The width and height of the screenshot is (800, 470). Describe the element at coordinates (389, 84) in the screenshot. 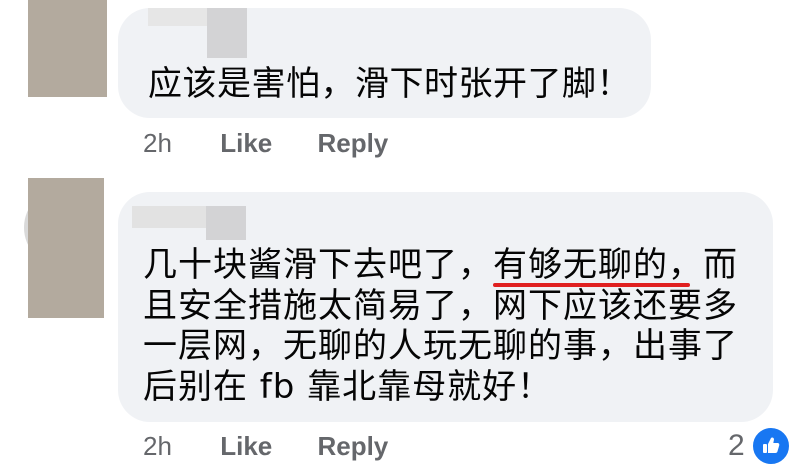

I see `comment-text: 应该是害怕，滑下时张开了脚！` at that location.